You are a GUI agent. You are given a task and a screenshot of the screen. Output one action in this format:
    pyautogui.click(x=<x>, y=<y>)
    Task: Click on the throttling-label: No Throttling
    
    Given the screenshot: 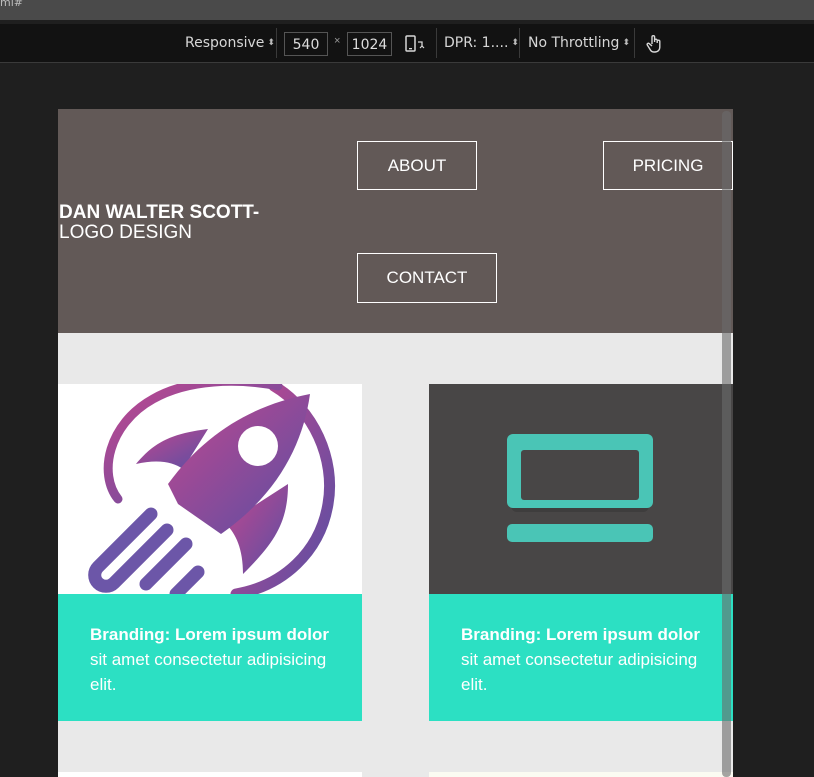 What is the action you would take?
    pyautogui.click(x=574, y=43)
    